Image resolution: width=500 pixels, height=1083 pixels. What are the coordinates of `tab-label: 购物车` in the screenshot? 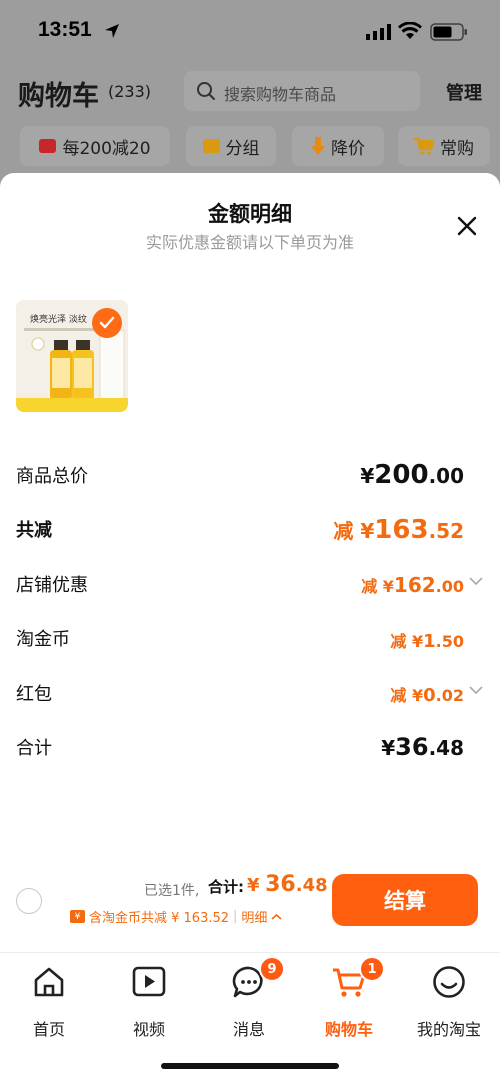 It's located at (348, 1029).